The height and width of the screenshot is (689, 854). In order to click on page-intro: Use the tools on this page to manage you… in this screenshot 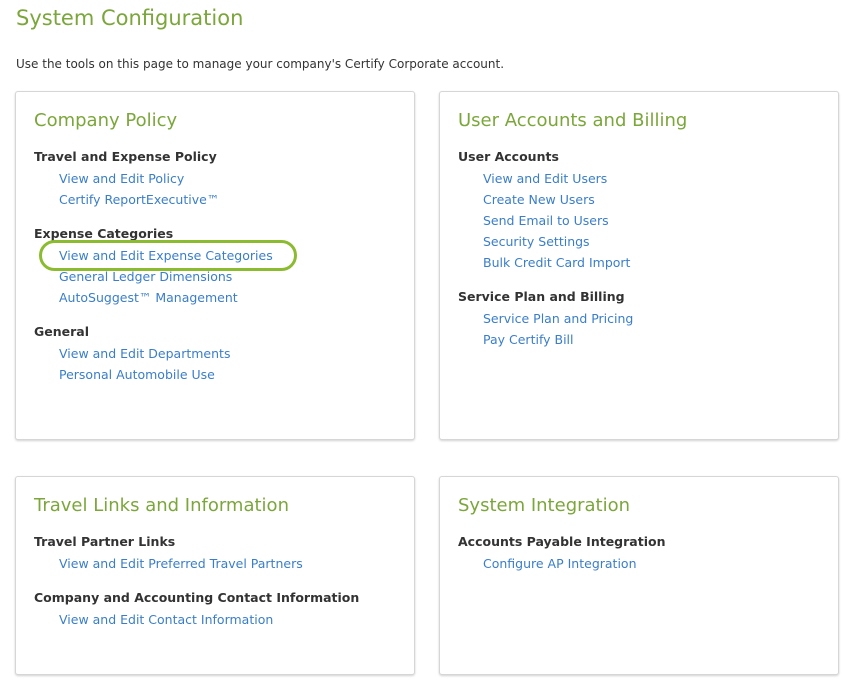, I will do `click(260, 64)`.